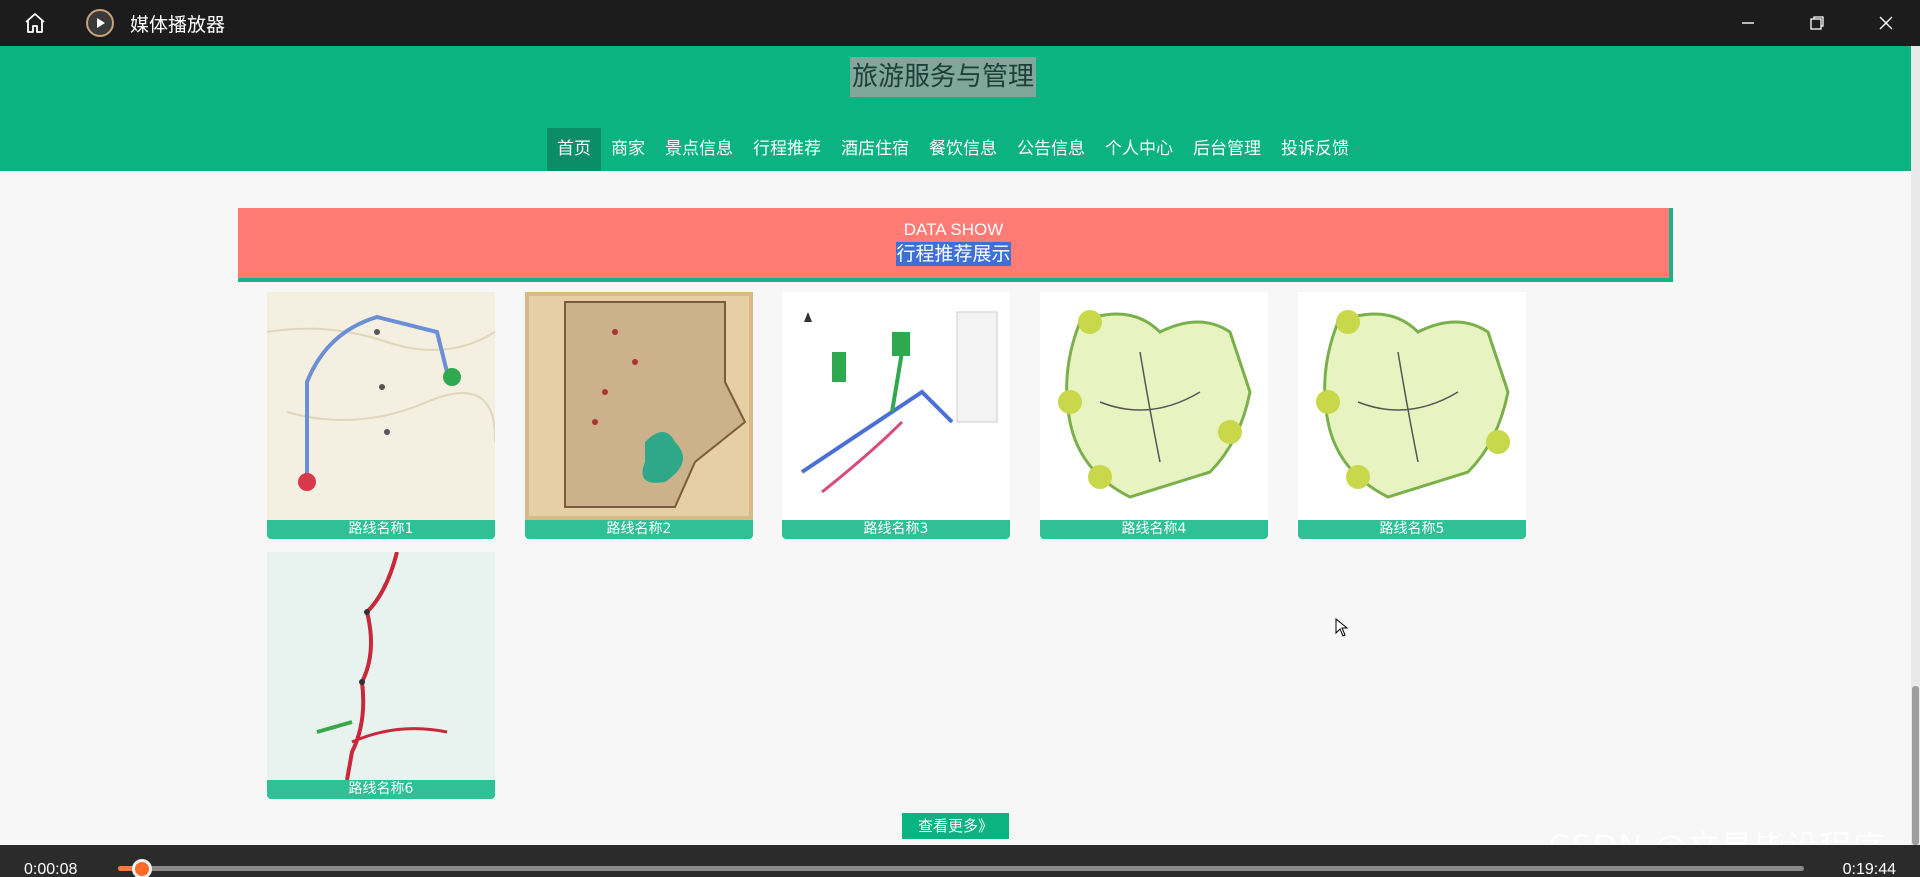  I want to click on section-title-cn: 行程推荐展示, so click(953, 254).